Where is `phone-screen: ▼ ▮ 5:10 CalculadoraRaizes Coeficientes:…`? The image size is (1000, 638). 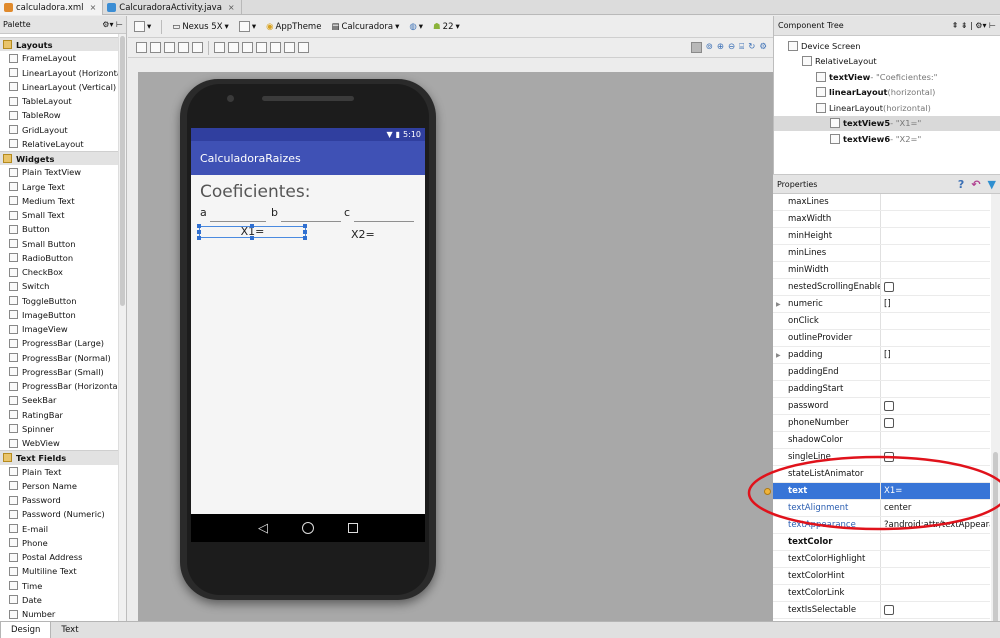 phone-screen: ▼ ▮ 5:10 CalculadoraRaizes Coeficientes:… is located at coordinates (308, 321).